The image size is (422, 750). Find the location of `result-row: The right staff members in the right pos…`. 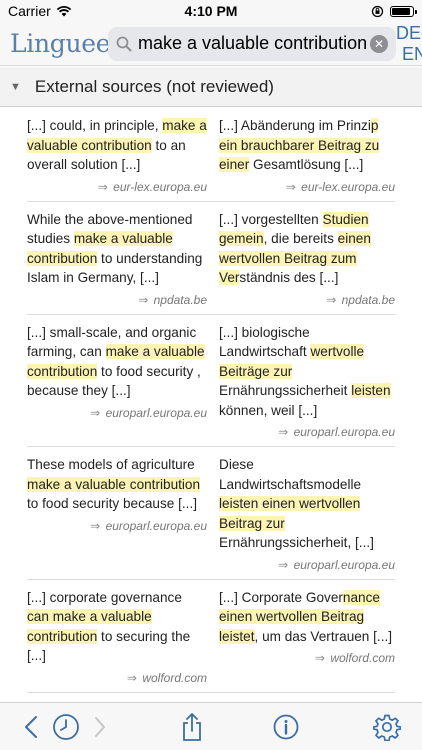

result-row: The right staff members in the right pos… is located at coordinates (211, 698).